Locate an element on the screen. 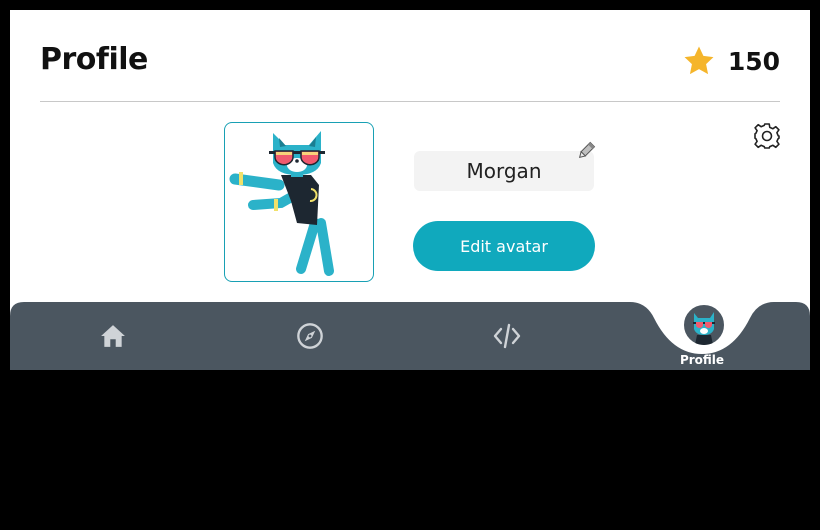 The width and height of the screenshot is (820, 530). avatar-preview is located at coordinates (299, 202).